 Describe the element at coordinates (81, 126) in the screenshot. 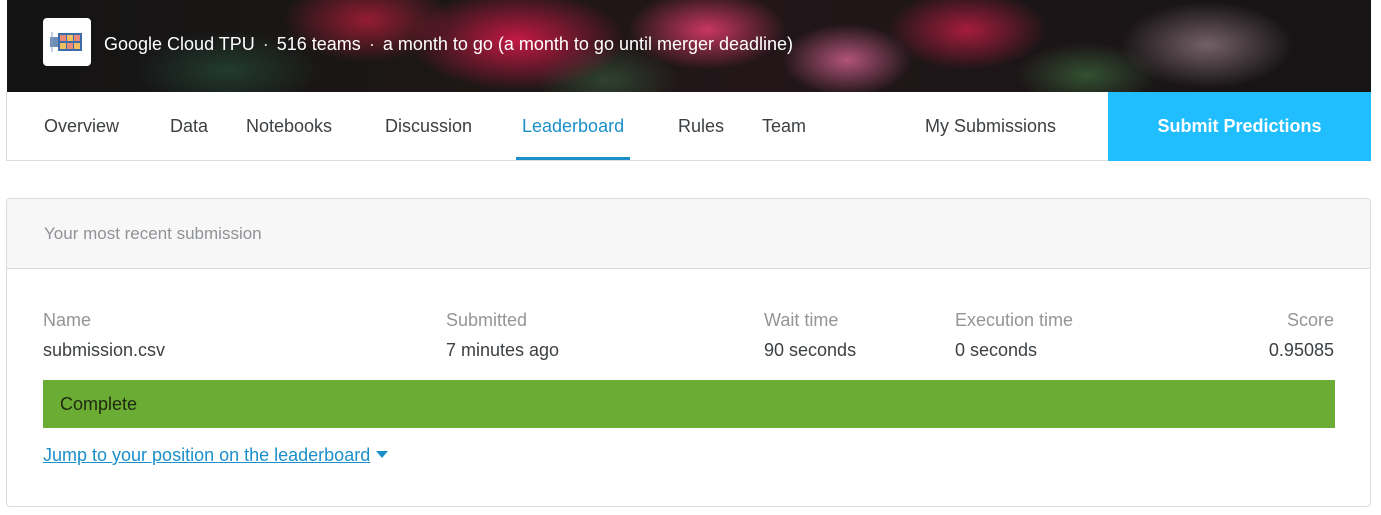

I see `tab-overview: Overview` at that location.